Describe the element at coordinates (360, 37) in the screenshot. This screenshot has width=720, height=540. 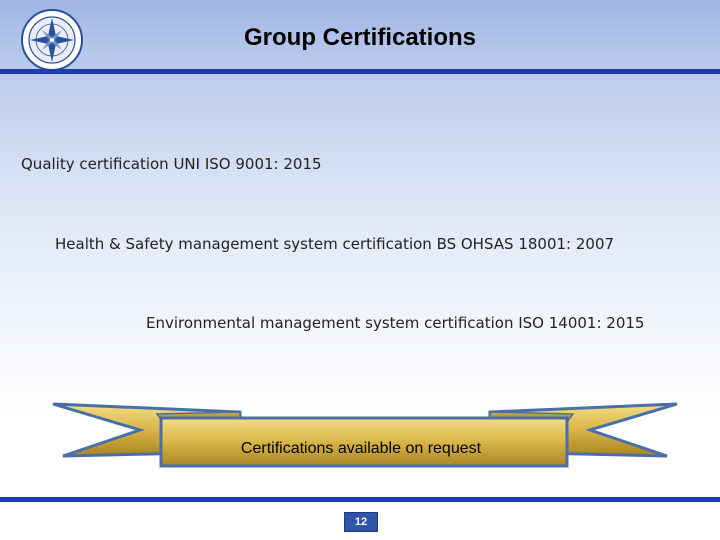
I see `page-title: Group Certifications` at that location.